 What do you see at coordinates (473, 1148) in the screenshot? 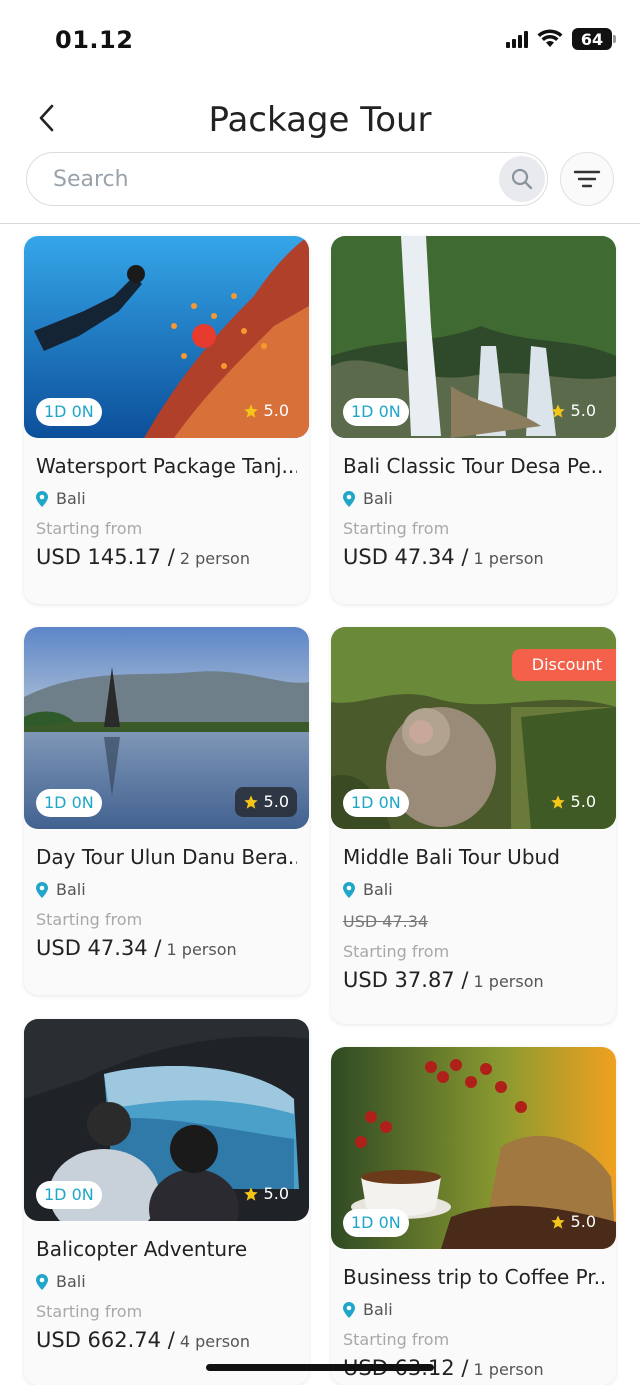
I see `coffee-beans-photo: 1D 0N 5.0` at bounding box center [473, 1148].